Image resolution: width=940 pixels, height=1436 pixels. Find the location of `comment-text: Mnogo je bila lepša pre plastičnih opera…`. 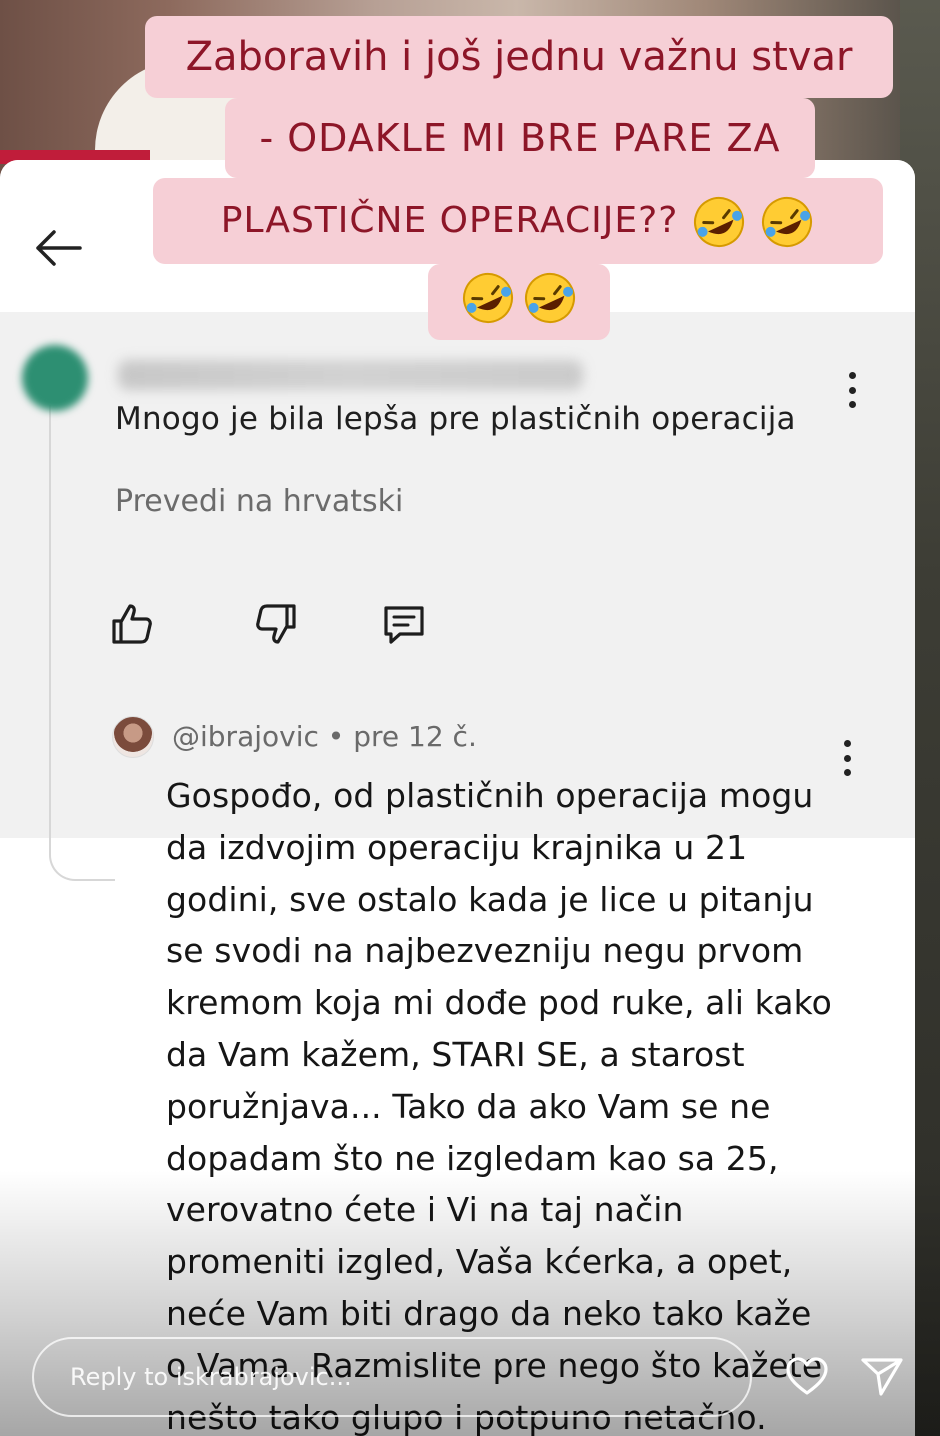

comment-text: Mnogo je bila lepša pre plastičnih opera… is located at coordinates (455, 419).